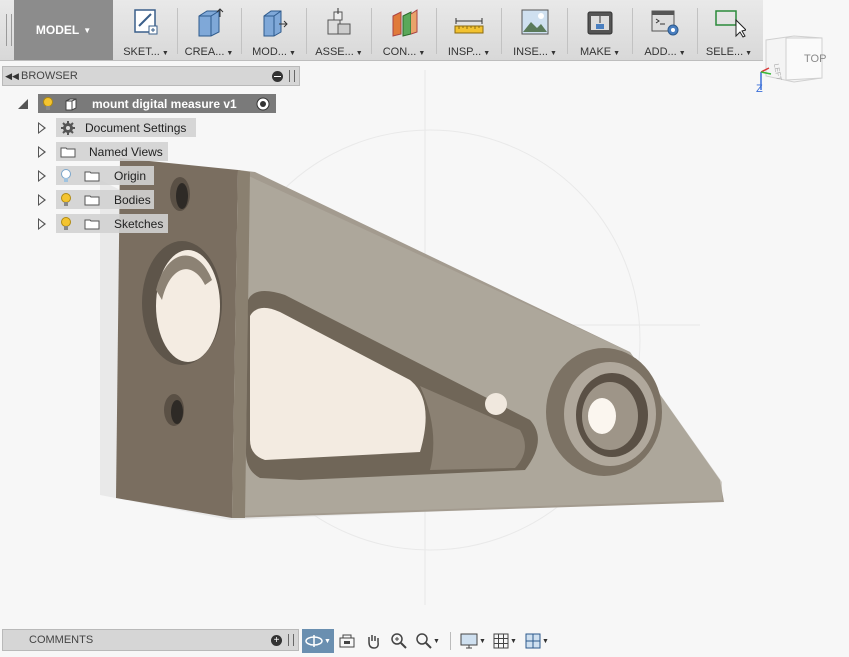 The height and width of the screenshot is (657, 849). I want to click on grid-icon, so click(501, 641).